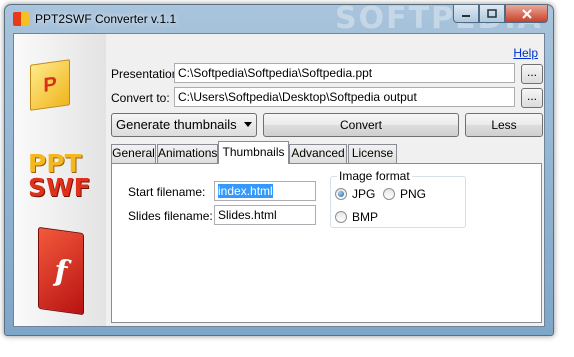 This screenshot has width=574, height=357. I want to click on window-title: PPT2SWF Converter v.1.1, so click(106, 19).